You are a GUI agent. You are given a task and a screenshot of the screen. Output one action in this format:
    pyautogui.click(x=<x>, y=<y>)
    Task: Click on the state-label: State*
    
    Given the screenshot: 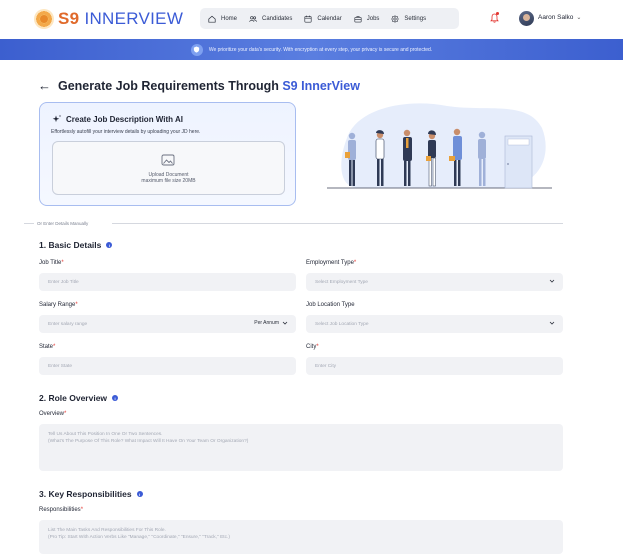 What is the action you would take?
    pyautogui.click(x=47, y=347)
    